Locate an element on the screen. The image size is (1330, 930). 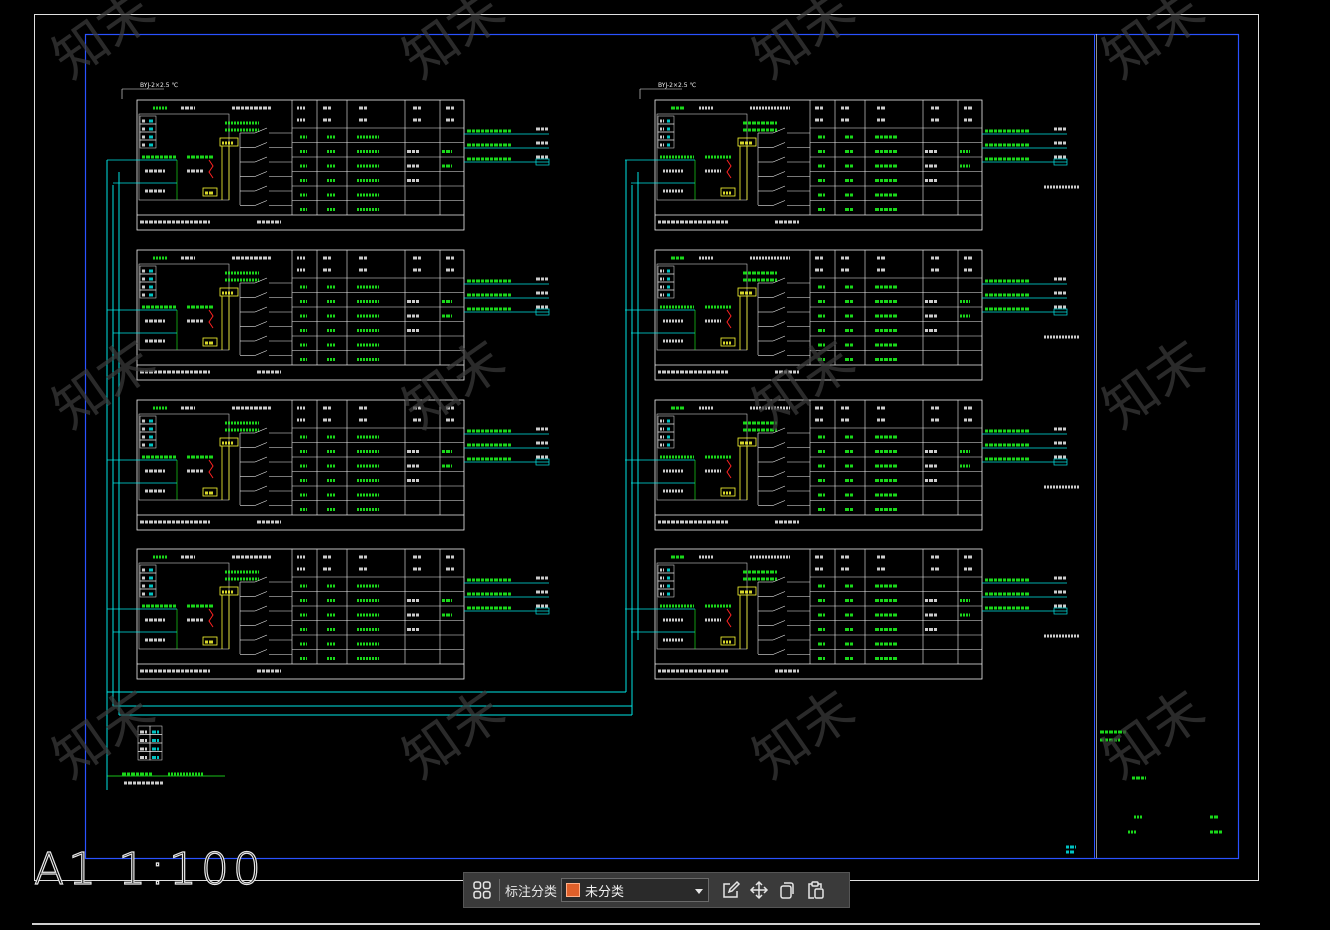
category-select-value: 未分类 is located at coordinates (605, 892).